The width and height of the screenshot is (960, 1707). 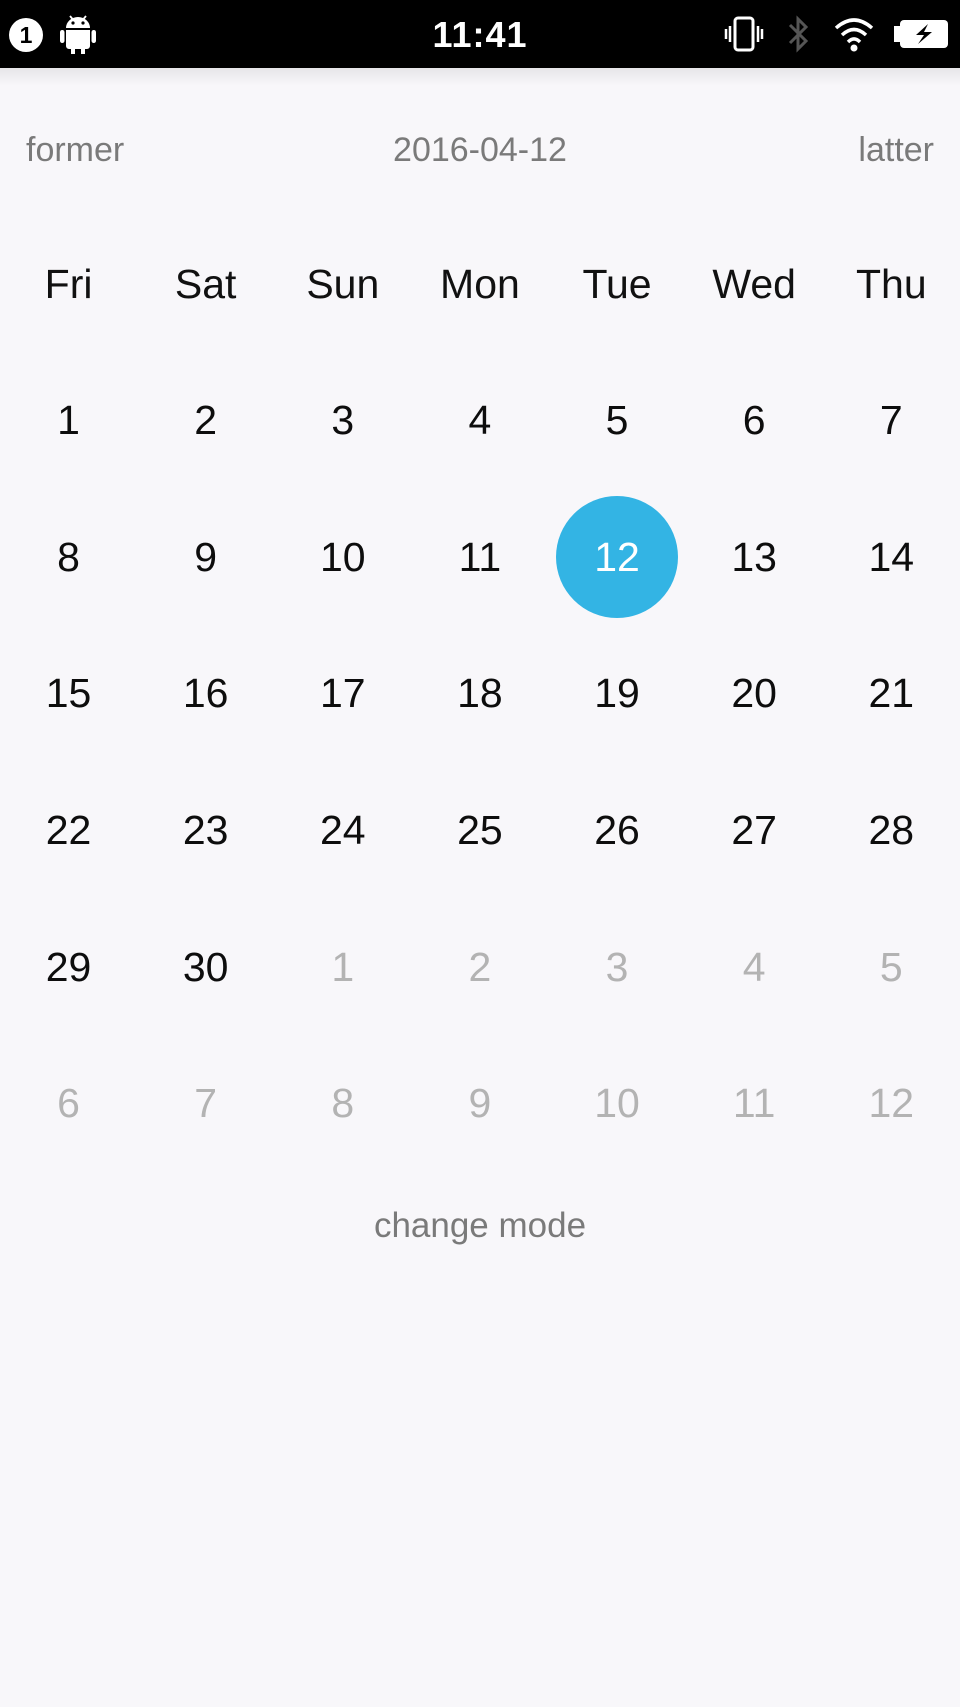 I want to click on calendar-day: 17, so click(x=342, y=693).